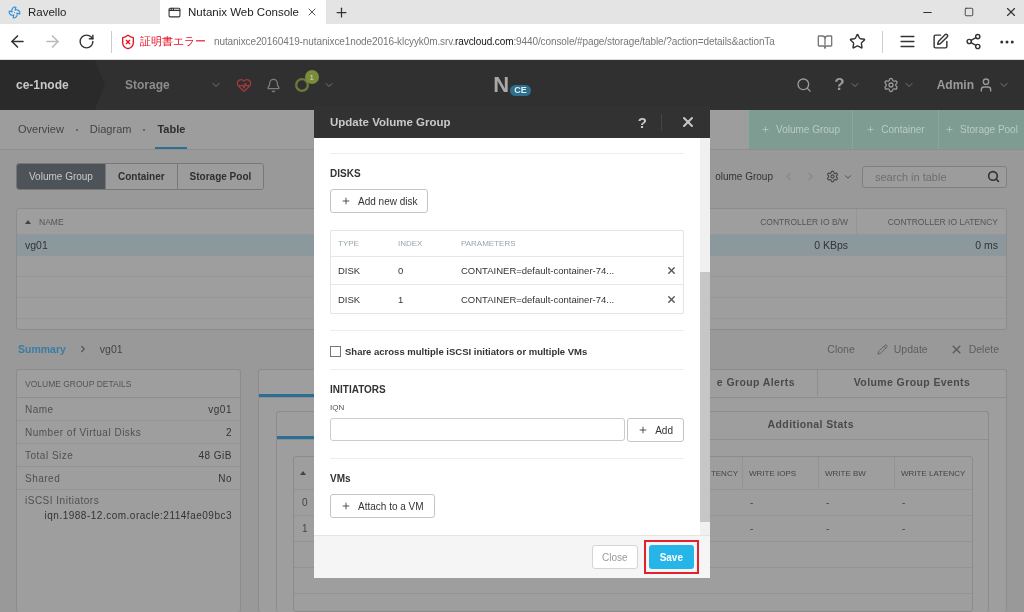  I want to click on view-tab: Overview, so click(41, 129).